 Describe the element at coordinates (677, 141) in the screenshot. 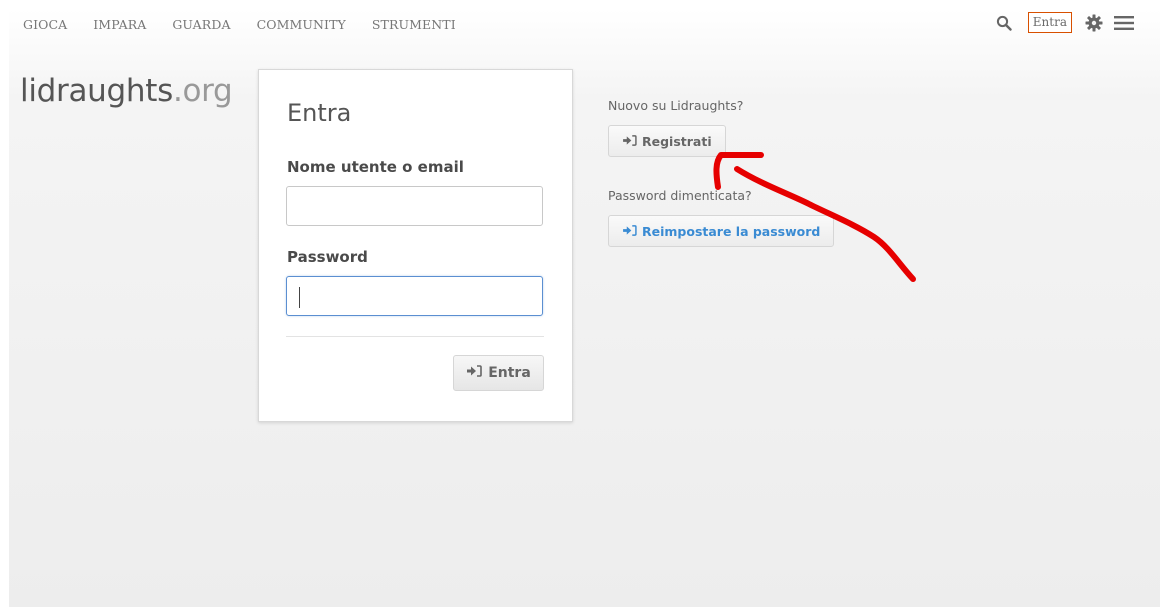

I see `register-label: Registrati` at that location.